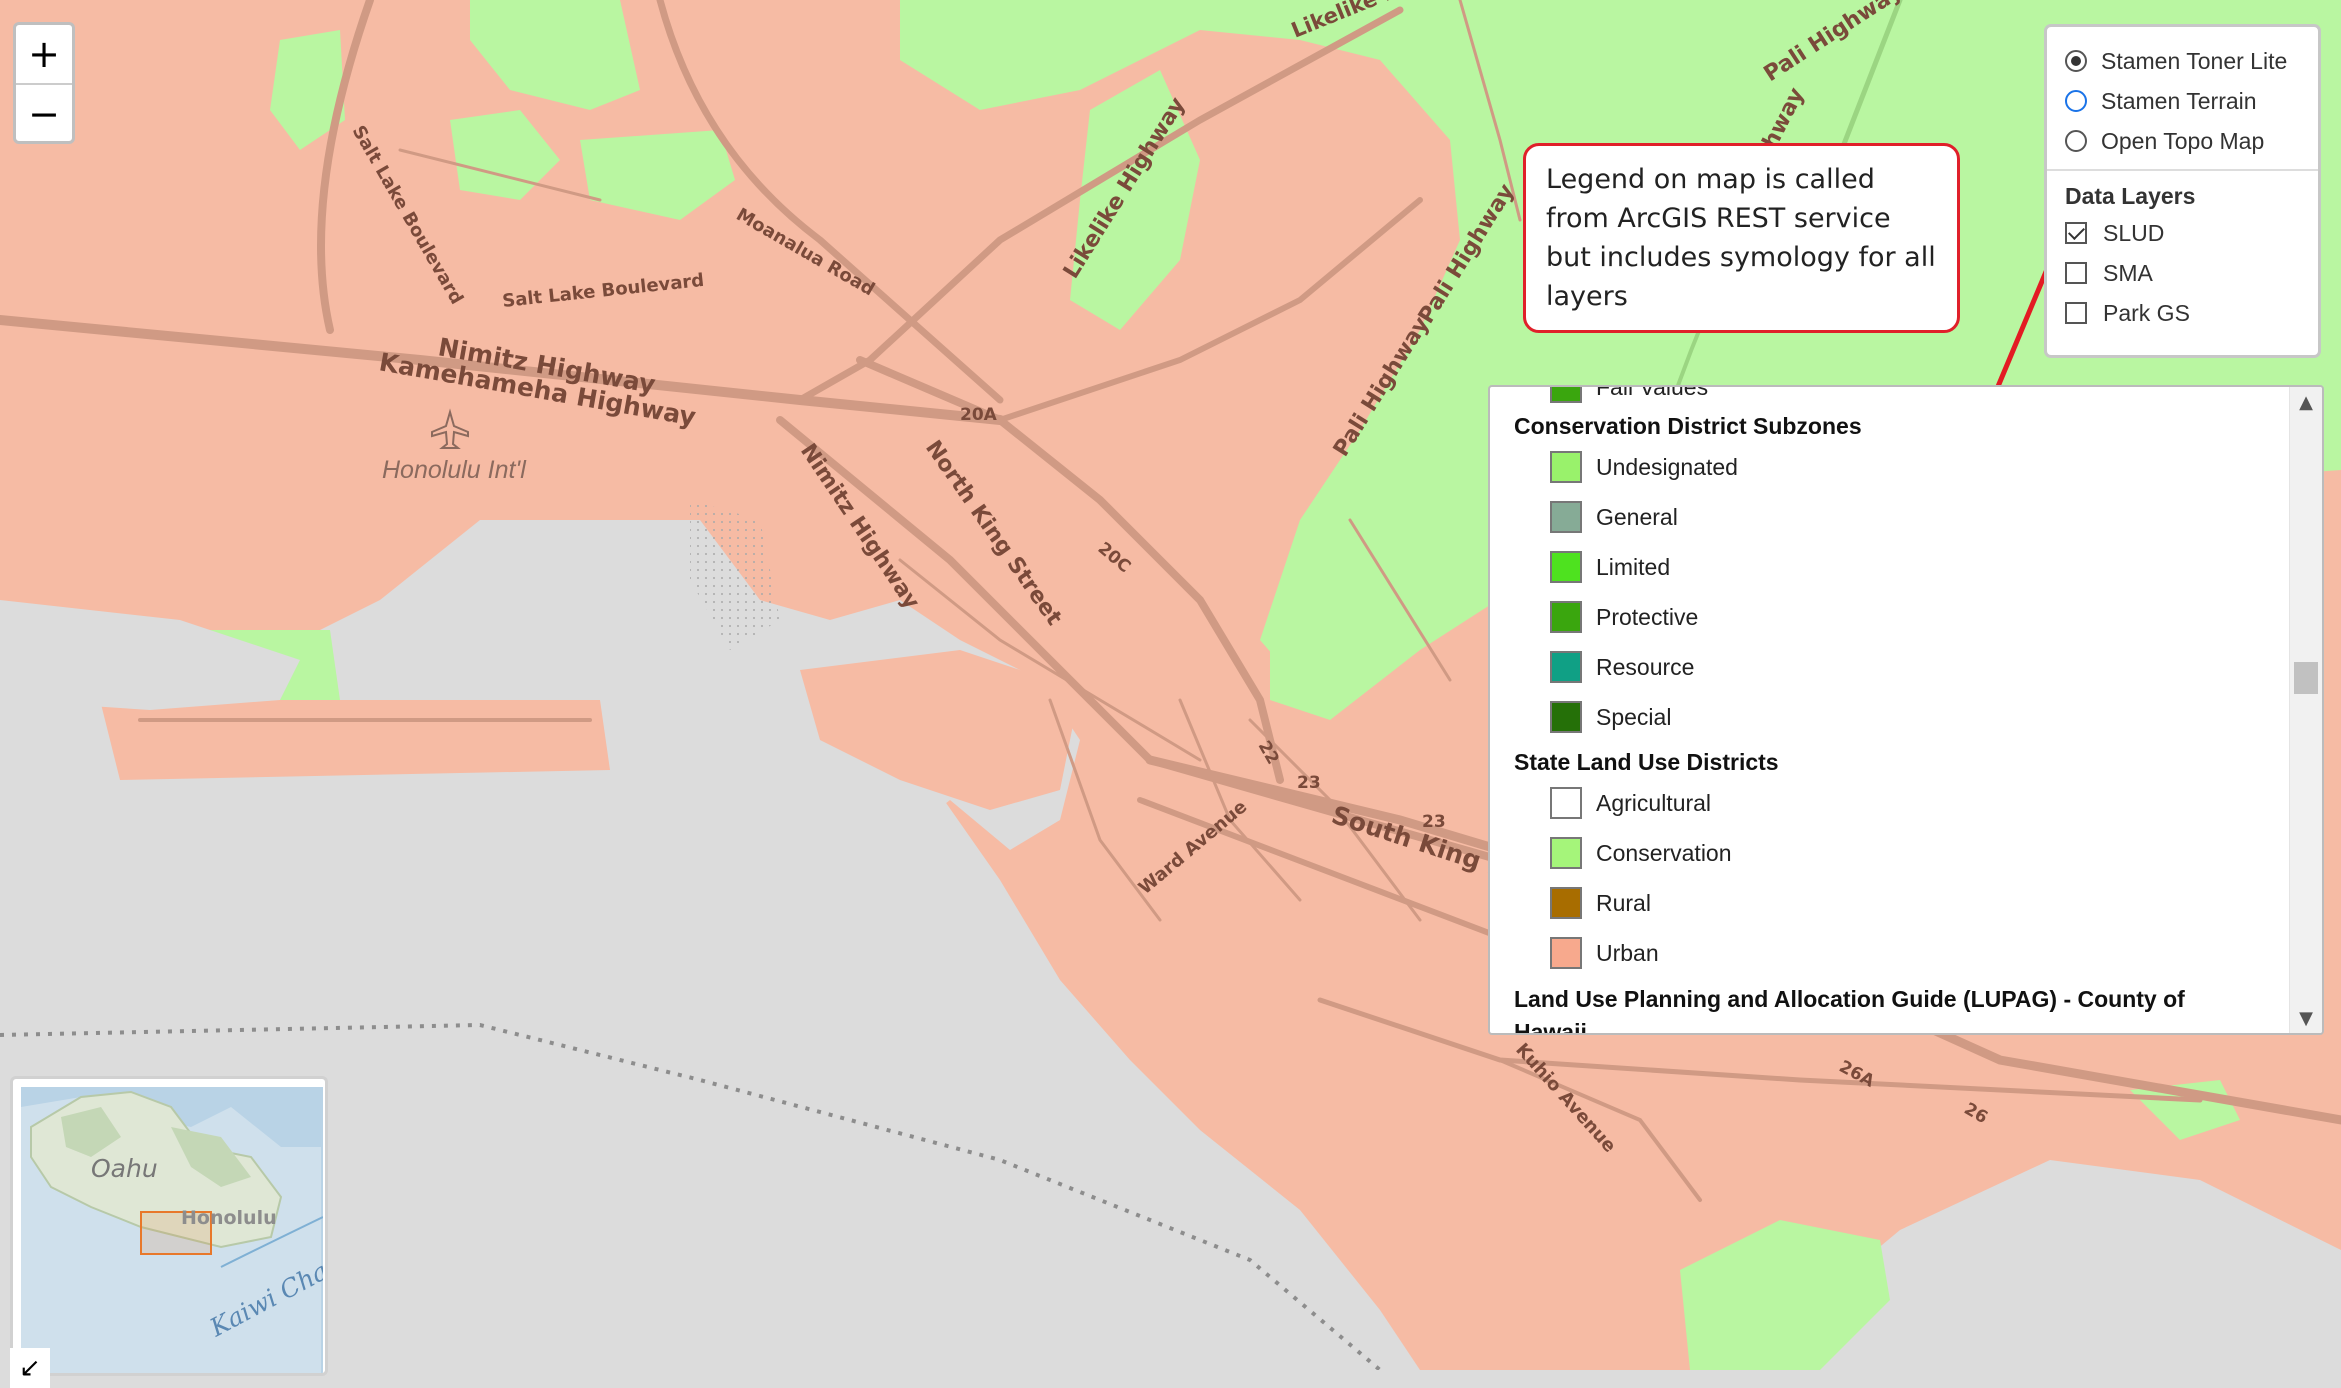  Describe the element at coordinates (229, 1218) in the screenshot. I see `minimap-label-honolulu: Honolulu` at that location.